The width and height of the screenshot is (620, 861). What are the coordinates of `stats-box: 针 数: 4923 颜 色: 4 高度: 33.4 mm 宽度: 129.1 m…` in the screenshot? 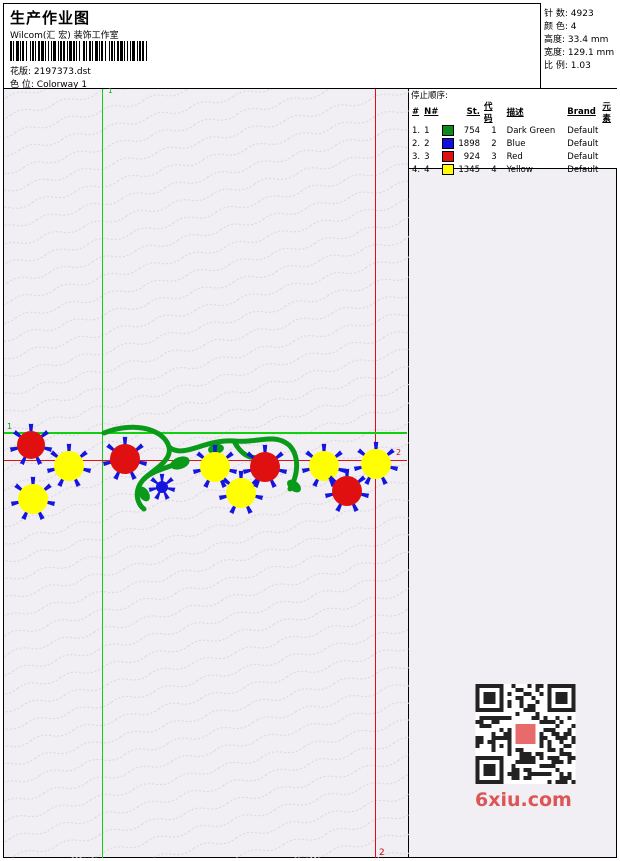 It's located at (578, 46).